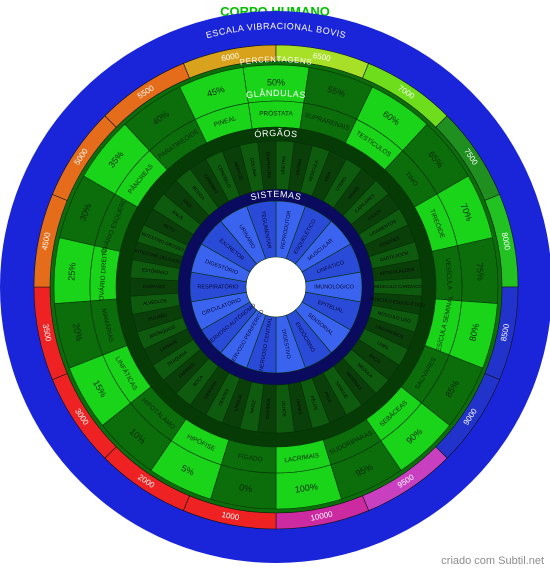 This screenshot has height=571, width=550. Describe the element at coordinates (334, 286) in the screenshot. I see `sistemas-label: IMUNOLÓGICO` at that location.